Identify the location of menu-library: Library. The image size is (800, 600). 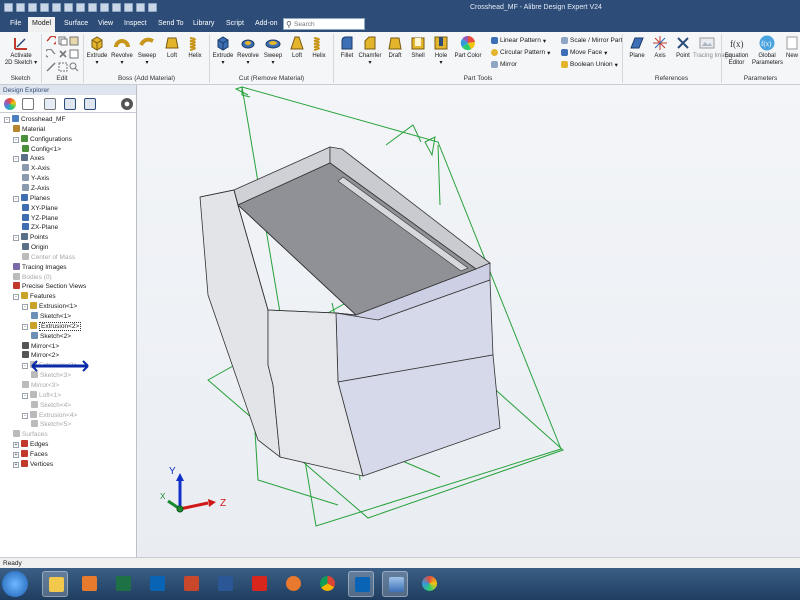
(203, 23).